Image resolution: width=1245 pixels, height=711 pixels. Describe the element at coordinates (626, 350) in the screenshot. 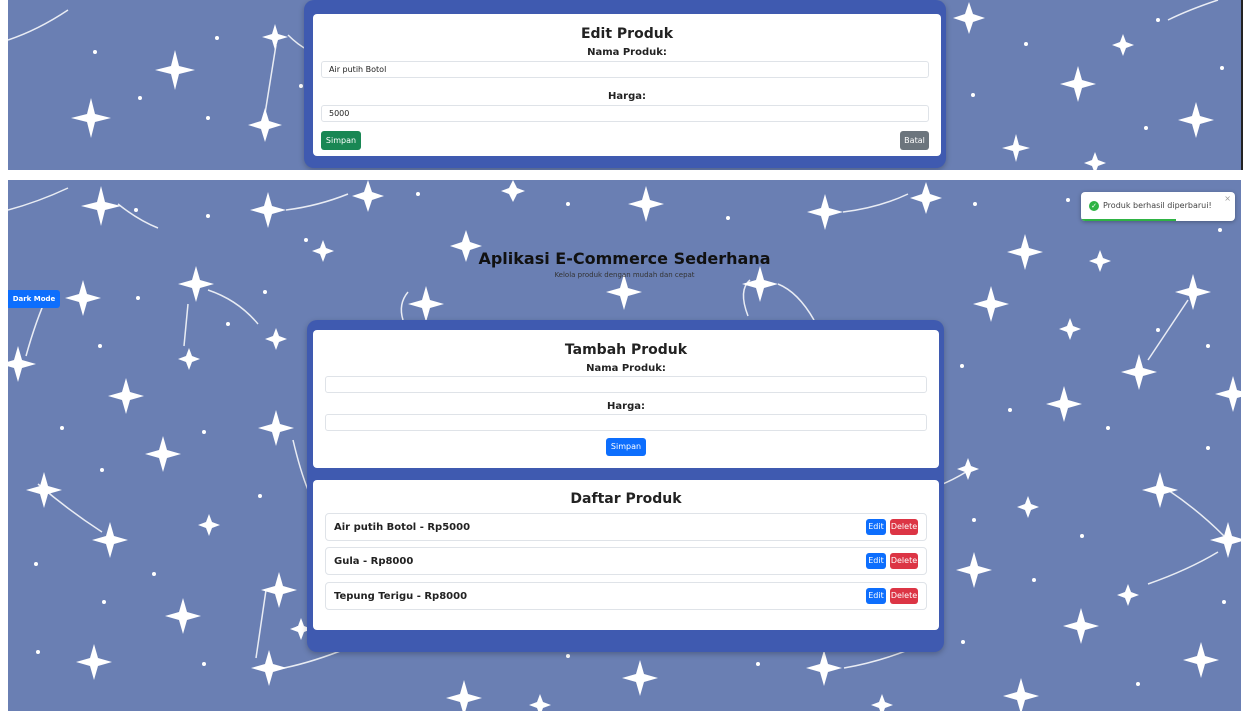

I see `add-form-title: Tambah Produk` at that location.